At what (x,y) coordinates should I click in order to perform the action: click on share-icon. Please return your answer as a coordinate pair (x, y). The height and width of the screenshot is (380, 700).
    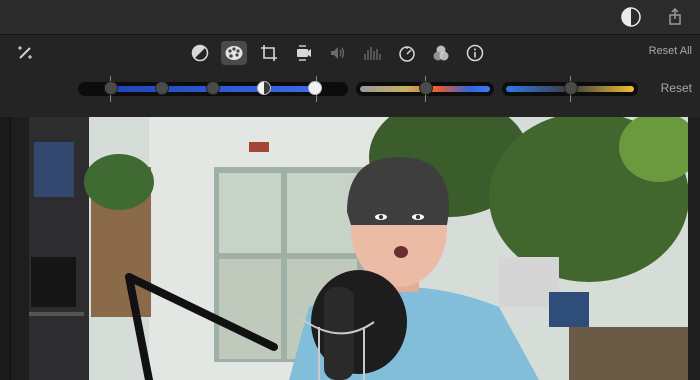
    Looking at the image, I should click on (675, 17).